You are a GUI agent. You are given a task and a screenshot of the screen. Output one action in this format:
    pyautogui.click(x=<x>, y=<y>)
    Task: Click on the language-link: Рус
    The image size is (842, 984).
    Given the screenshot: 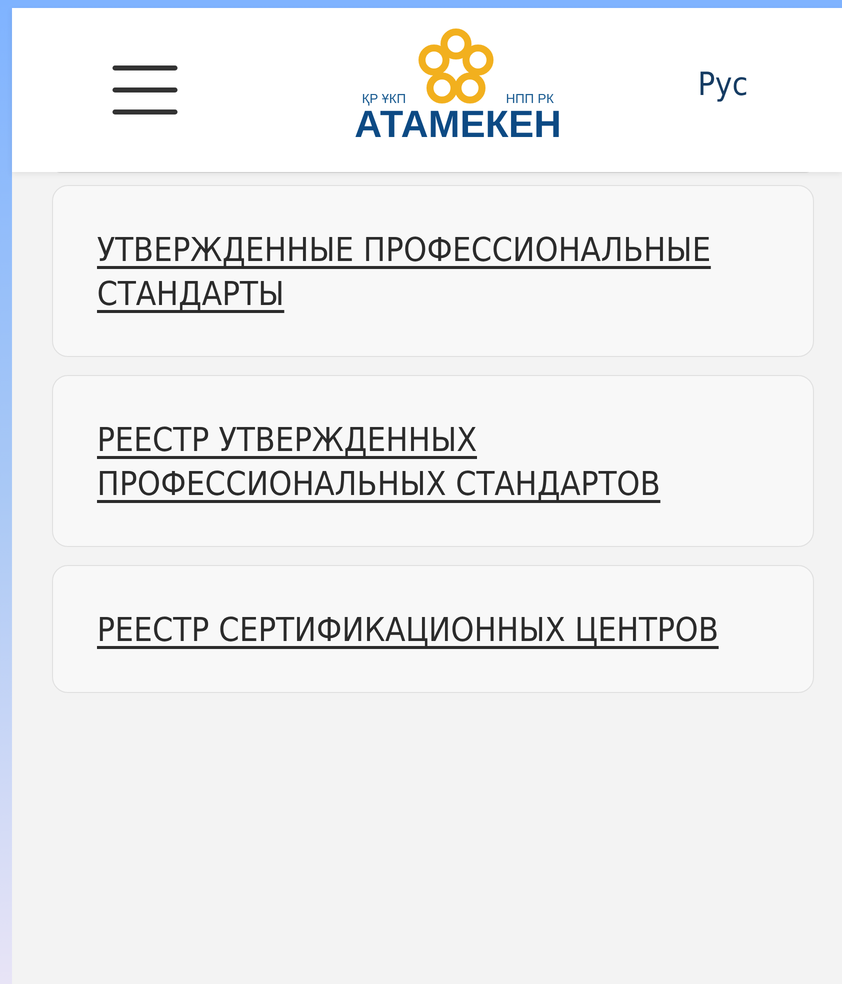 What is the action you would take?
    pyautogui.click(x=723, y=84)
    